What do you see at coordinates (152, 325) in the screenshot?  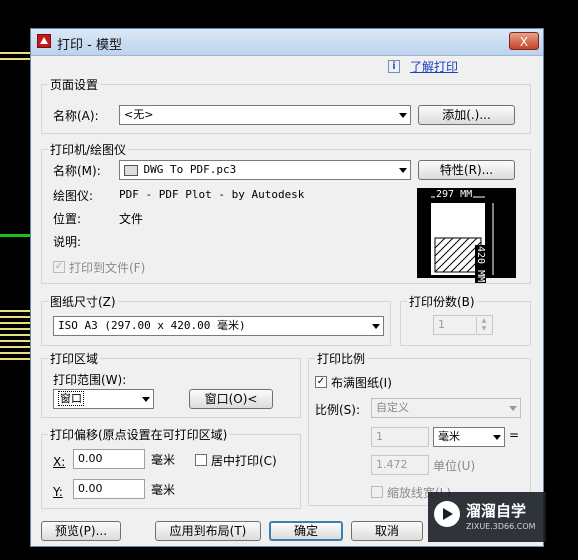 I see `paper-size-value: ISO A3 (297.00 x 420.00 毫米)` at bounding box center [152, 325].